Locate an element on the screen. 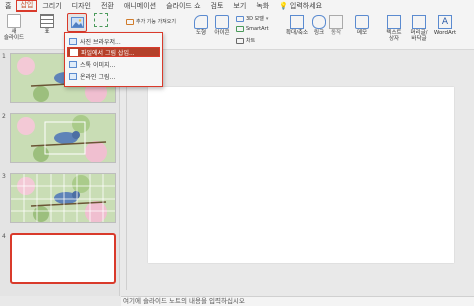  link-button: 링크 is located at coordinates (319, 25).